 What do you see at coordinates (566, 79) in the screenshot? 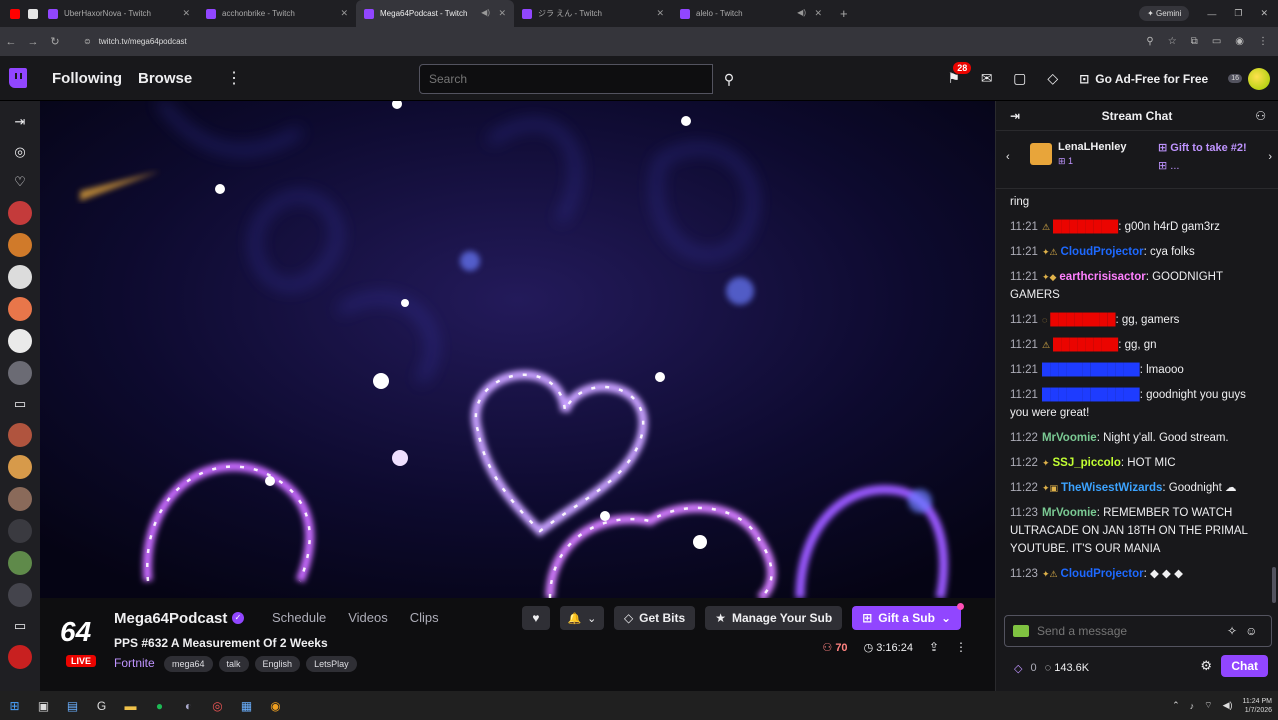
I see `search-input` at bounding box center [566, 79].